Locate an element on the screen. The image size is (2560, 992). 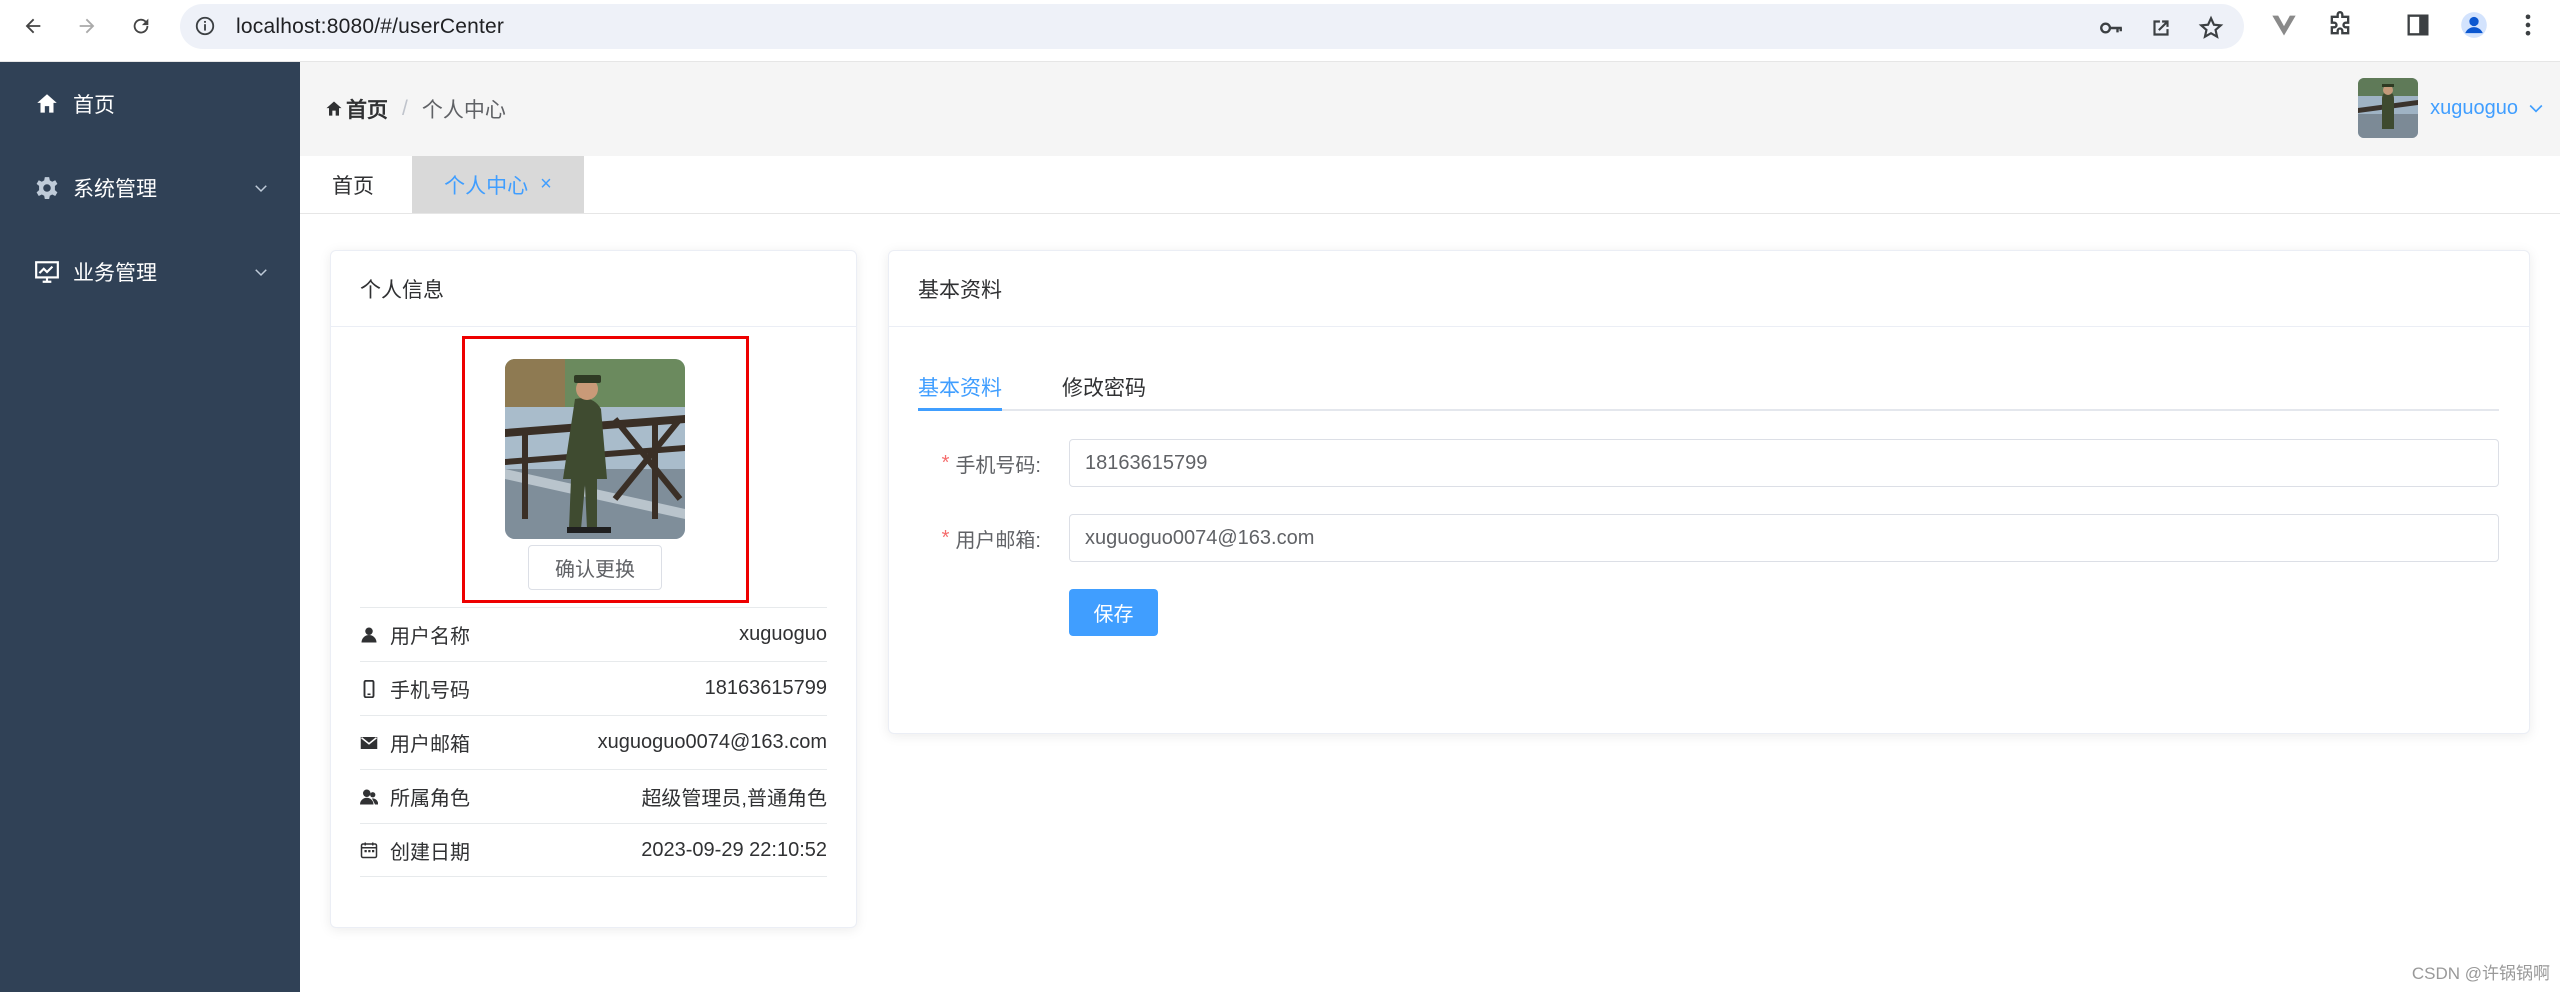
key-icon is located at coordinates (2111, 28).